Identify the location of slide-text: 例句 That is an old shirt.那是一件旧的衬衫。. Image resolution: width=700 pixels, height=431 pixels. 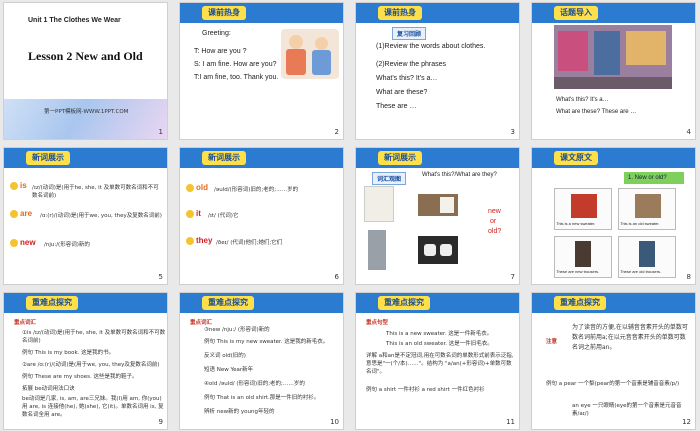
(262, 398).